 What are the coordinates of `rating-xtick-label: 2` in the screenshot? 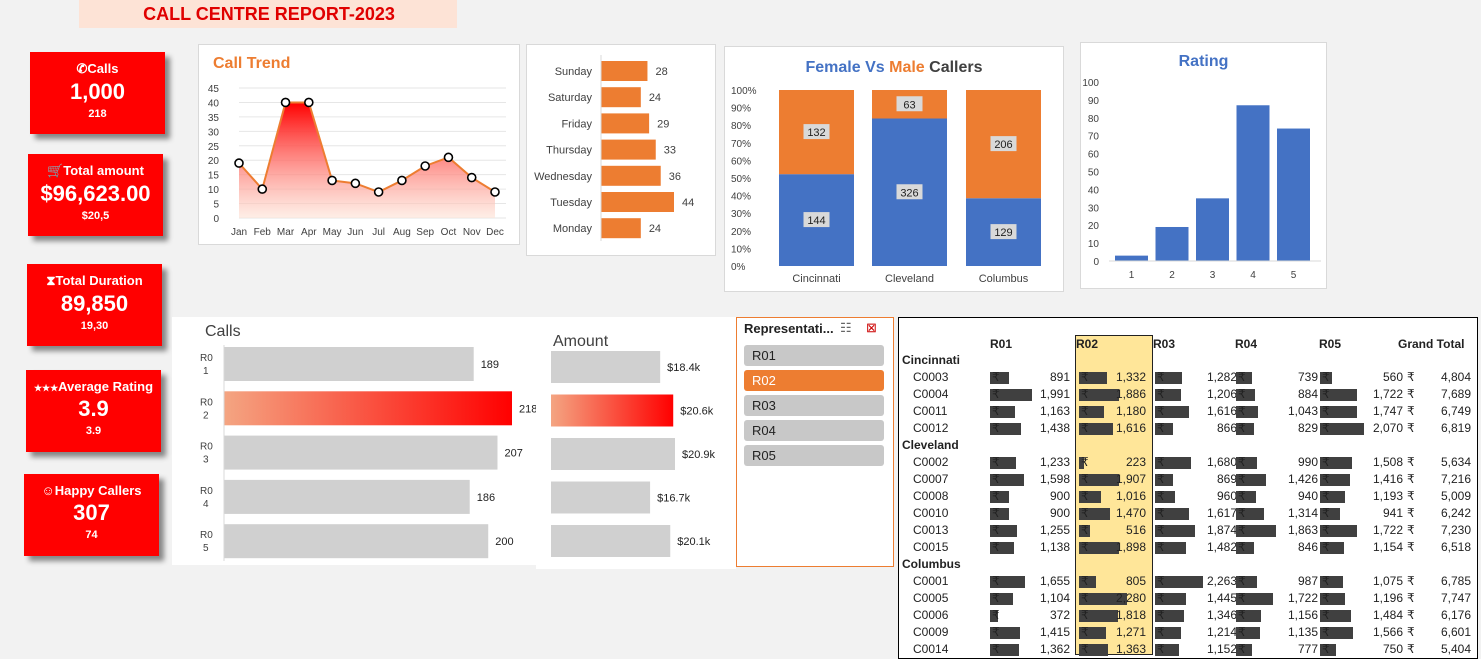 It's located at (1172, 275).